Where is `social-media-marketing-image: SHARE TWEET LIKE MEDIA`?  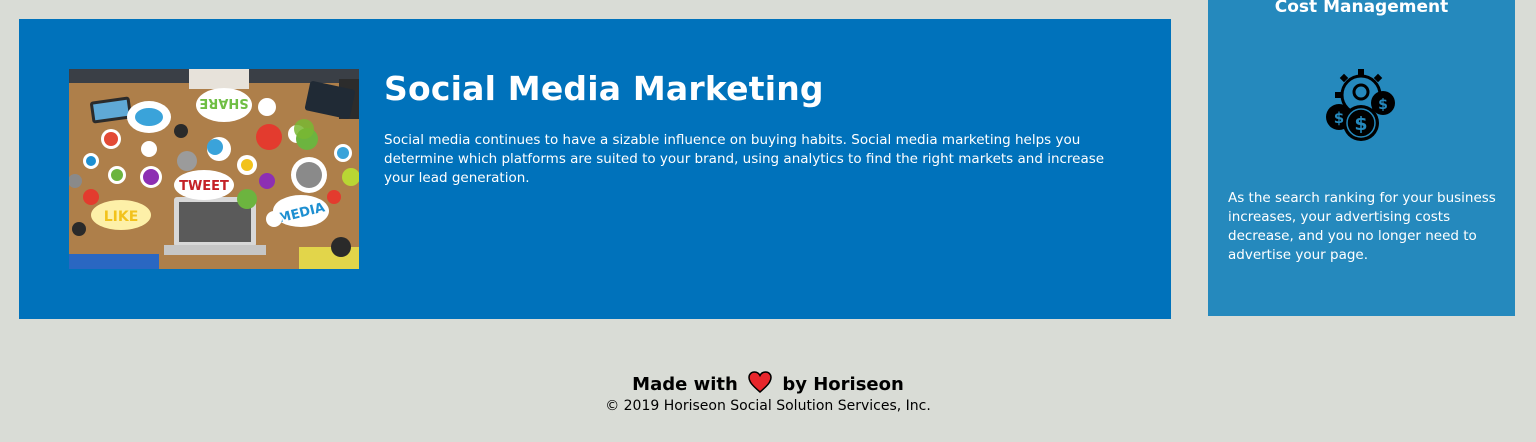
social-media-marketing-image: SHARE TWEET LIKE MEDIA is located at coordinates (214, 169).